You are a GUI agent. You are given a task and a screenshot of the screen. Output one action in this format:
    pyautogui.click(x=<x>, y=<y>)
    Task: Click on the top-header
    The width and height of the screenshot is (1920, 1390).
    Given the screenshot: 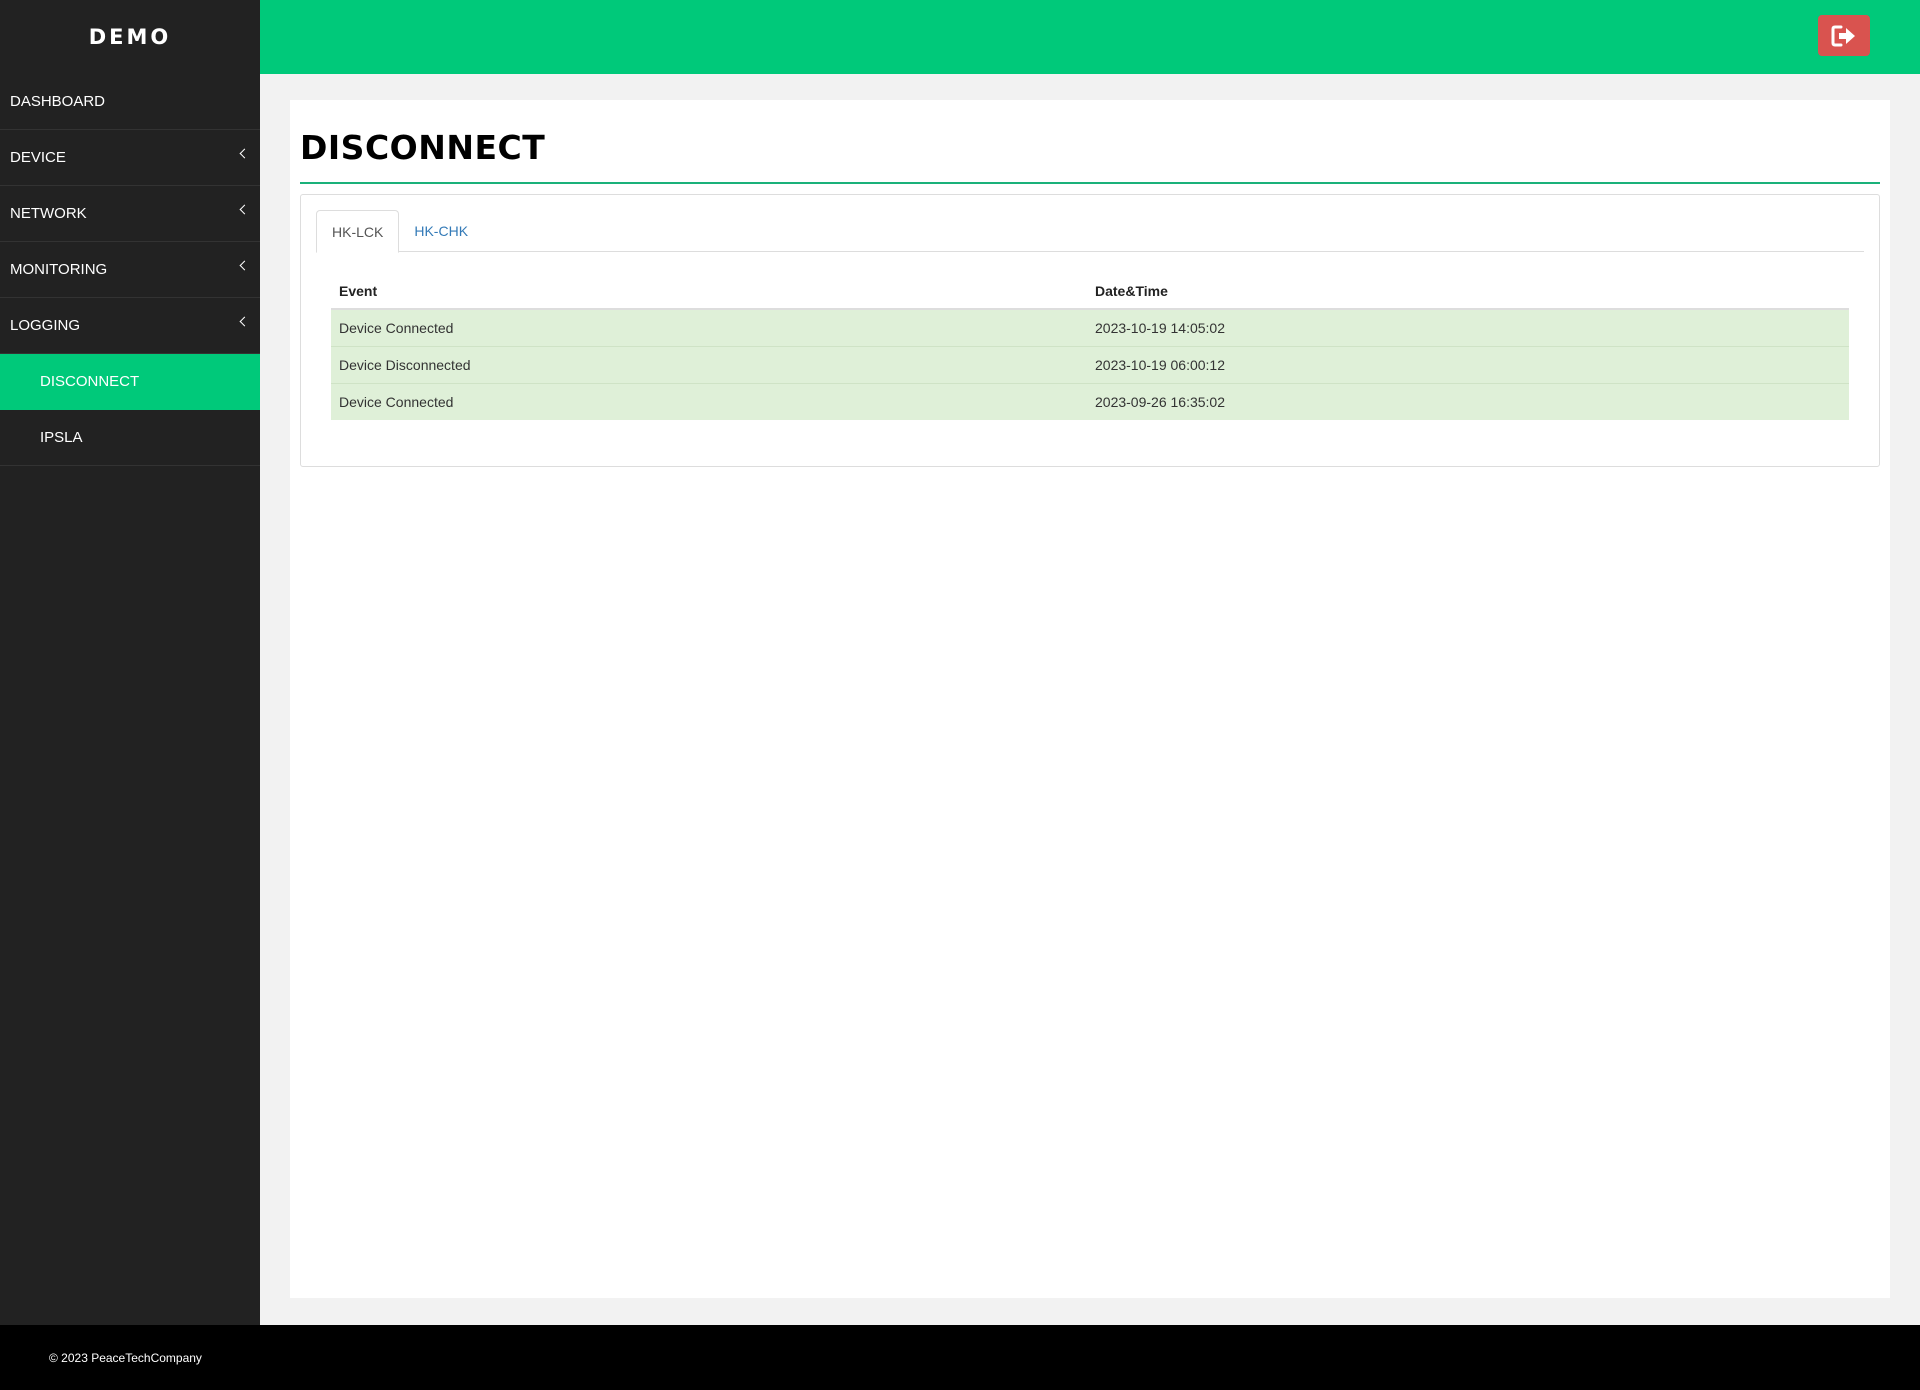 What is the action you would take?
    pyautogui.click(x=1090, y=37)
    